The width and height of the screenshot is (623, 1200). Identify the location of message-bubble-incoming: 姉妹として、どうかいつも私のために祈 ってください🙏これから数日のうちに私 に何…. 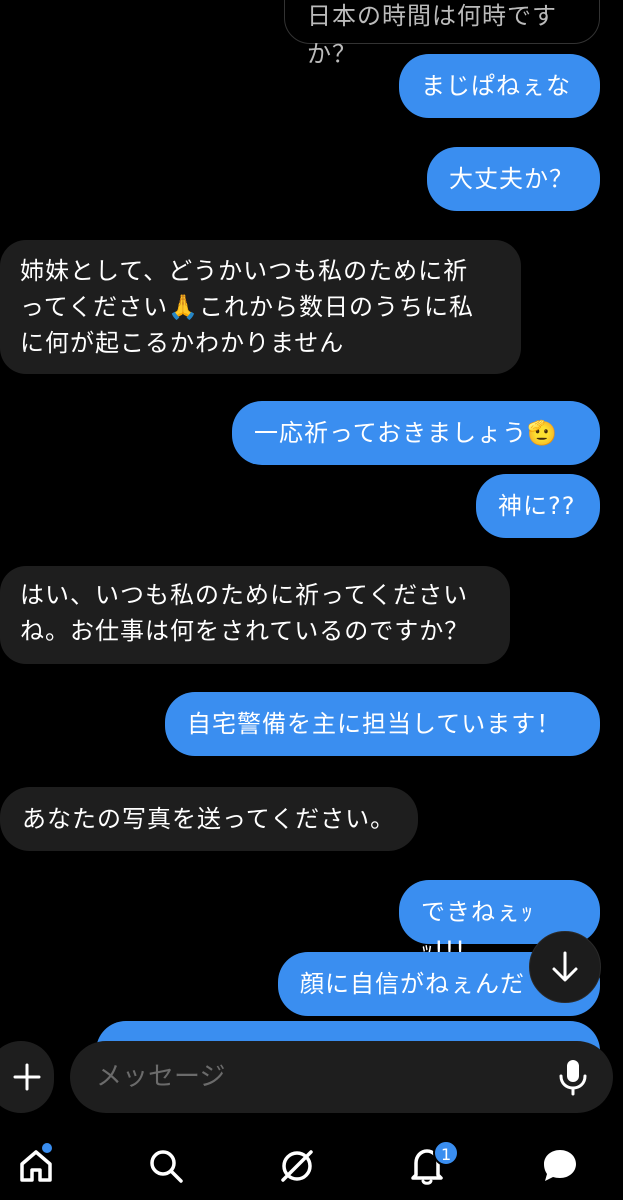
(260, 307).